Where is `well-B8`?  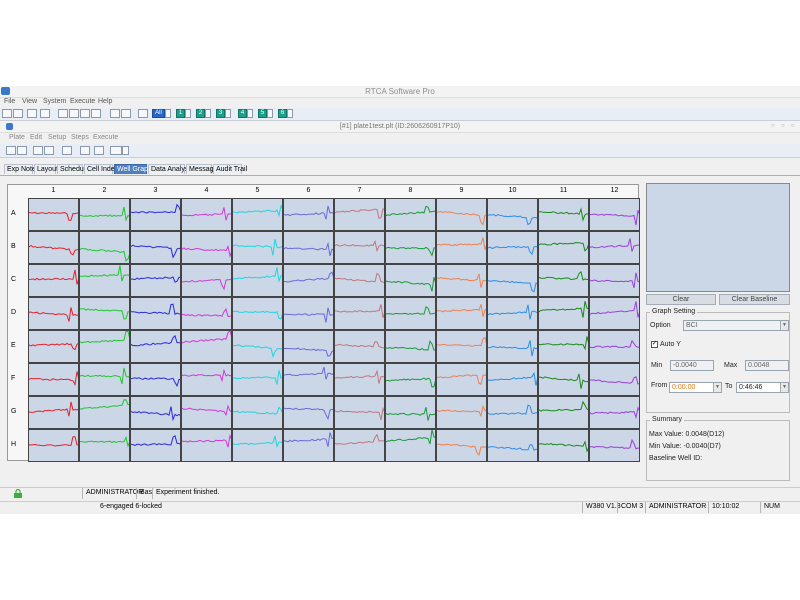
well-B8 is located at coordinates (410, 247).